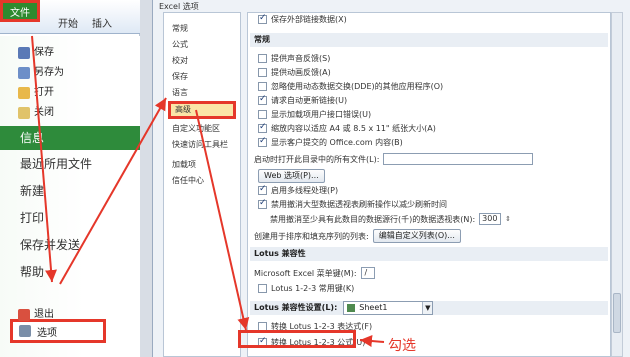 The image size is (630, 357). I want to click on option-update-links: 请求自动更新链接(U), so click(303, 100).